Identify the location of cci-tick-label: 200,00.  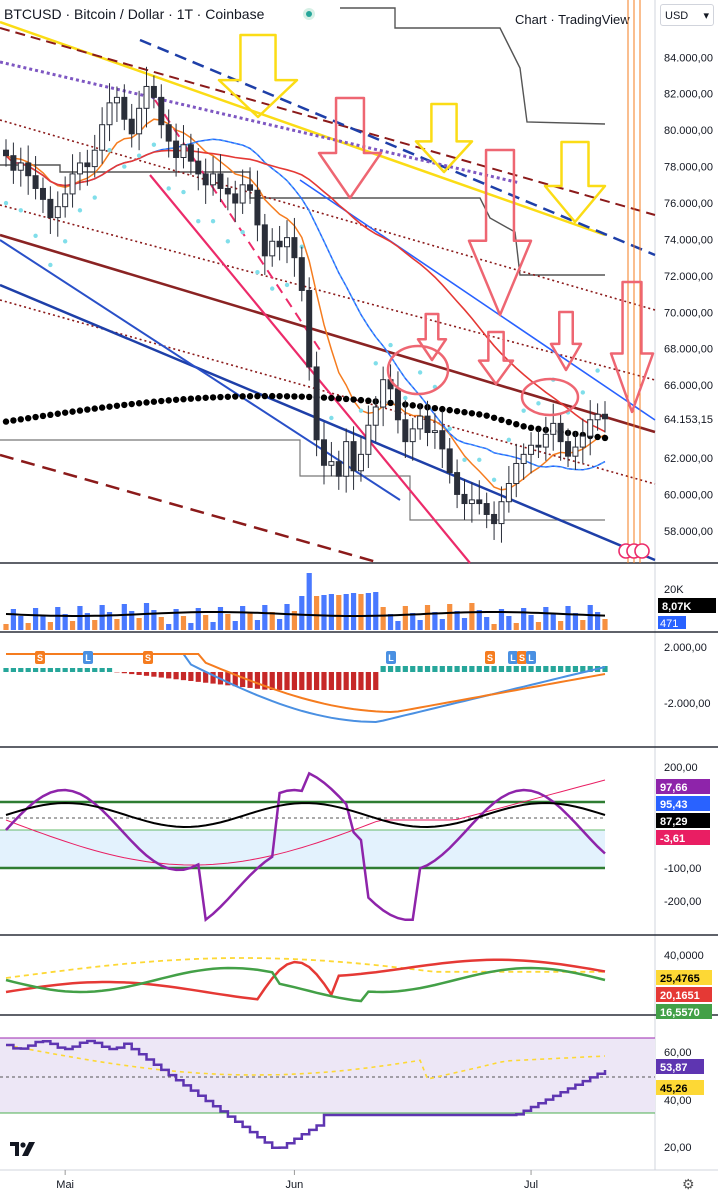
(681, 768).